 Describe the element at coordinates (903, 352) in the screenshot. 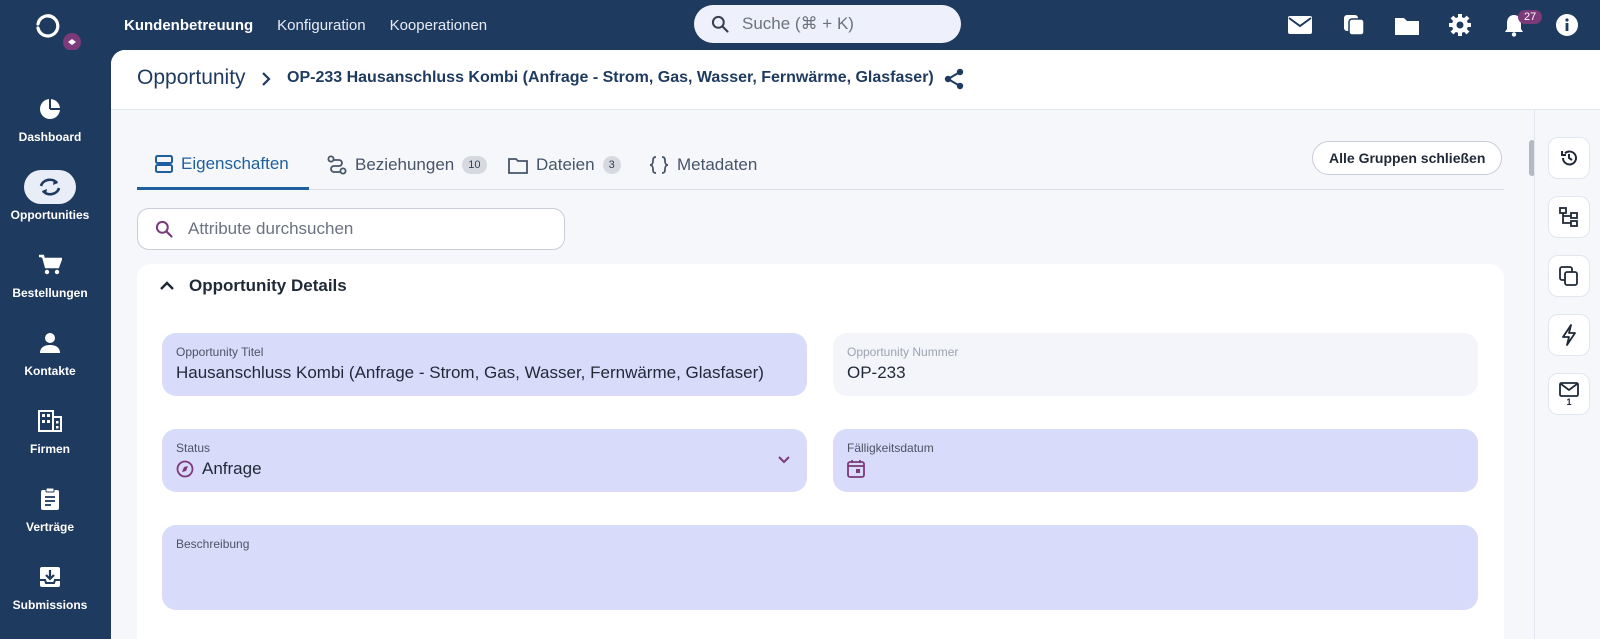

I see `field-label: Opportunity Nummer` at that location.